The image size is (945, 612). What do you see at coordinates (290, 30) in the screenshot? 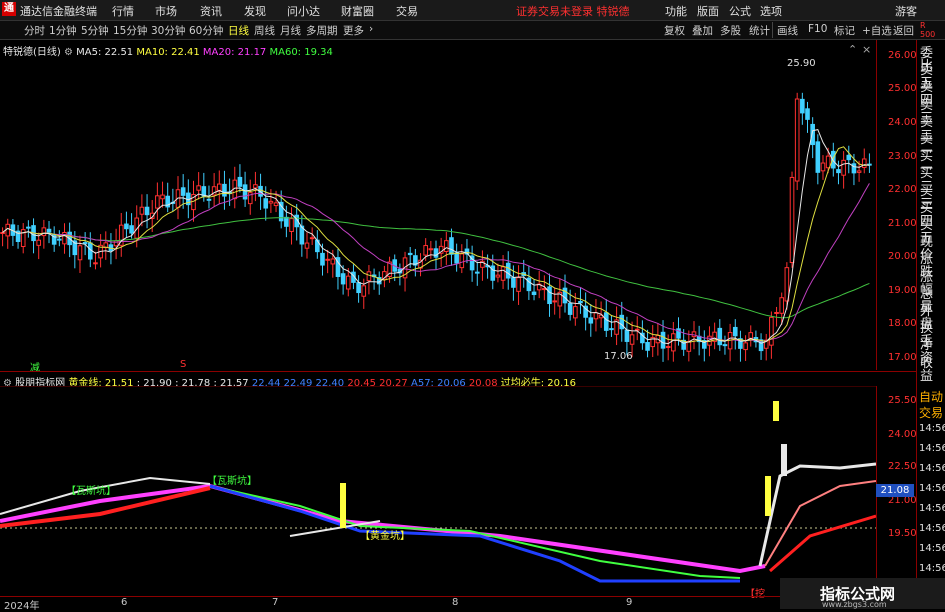
I see `period-monthly: 月线` at bounding box center [290, 30].